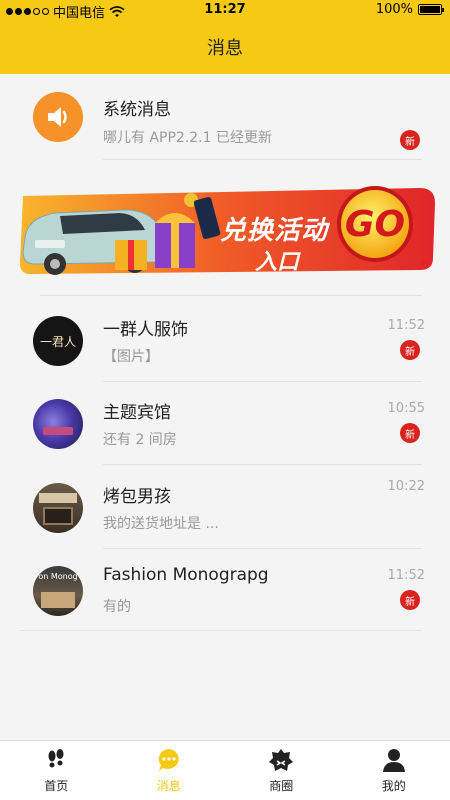 This screenshot has width=450, height=800. What do you see at coordinates (58, 576) in the screenshot?
I see `avatar-logo-text: on Monog` at bounding box center [58, 576].